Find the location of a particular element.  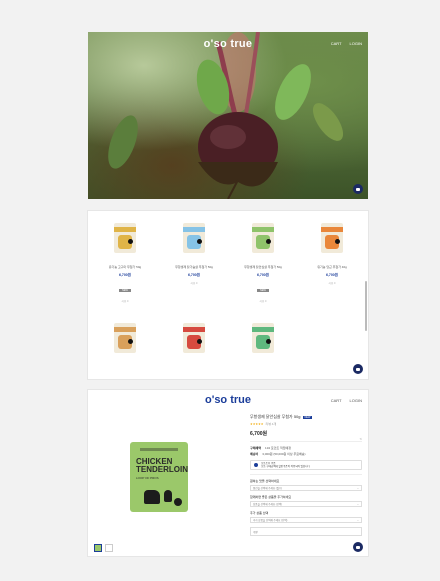

coupon-box: 오쏘트루 쿠폰 오쏘 구매금액에 할인쿠폰이 적용되어 있습니다 is located at coordinates (306, 465).